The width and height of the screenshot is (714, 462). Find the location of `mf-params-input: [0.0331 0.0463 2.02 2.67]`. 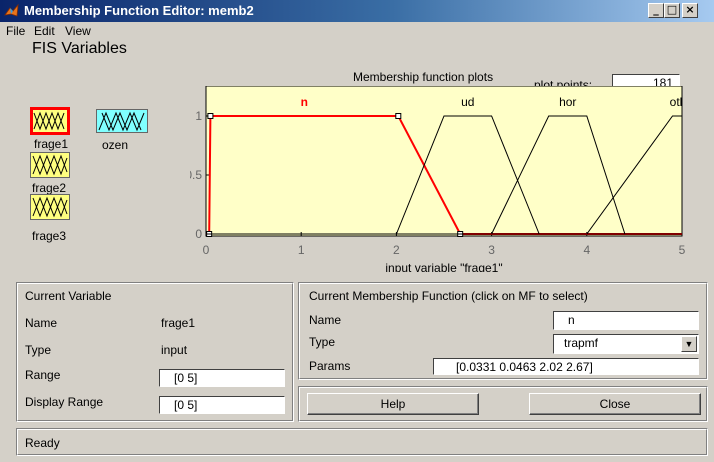

mf-params-input: [0.0331 0.0463 2.02 2.67] is located at coordinates (566, 366).